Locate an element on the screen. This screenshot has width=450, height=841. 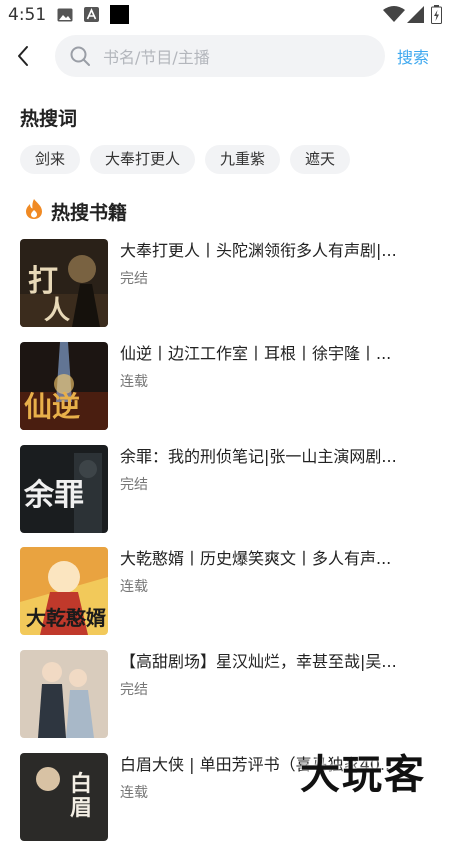
book-cover: 余罪 is located at coordinates (64, 489).